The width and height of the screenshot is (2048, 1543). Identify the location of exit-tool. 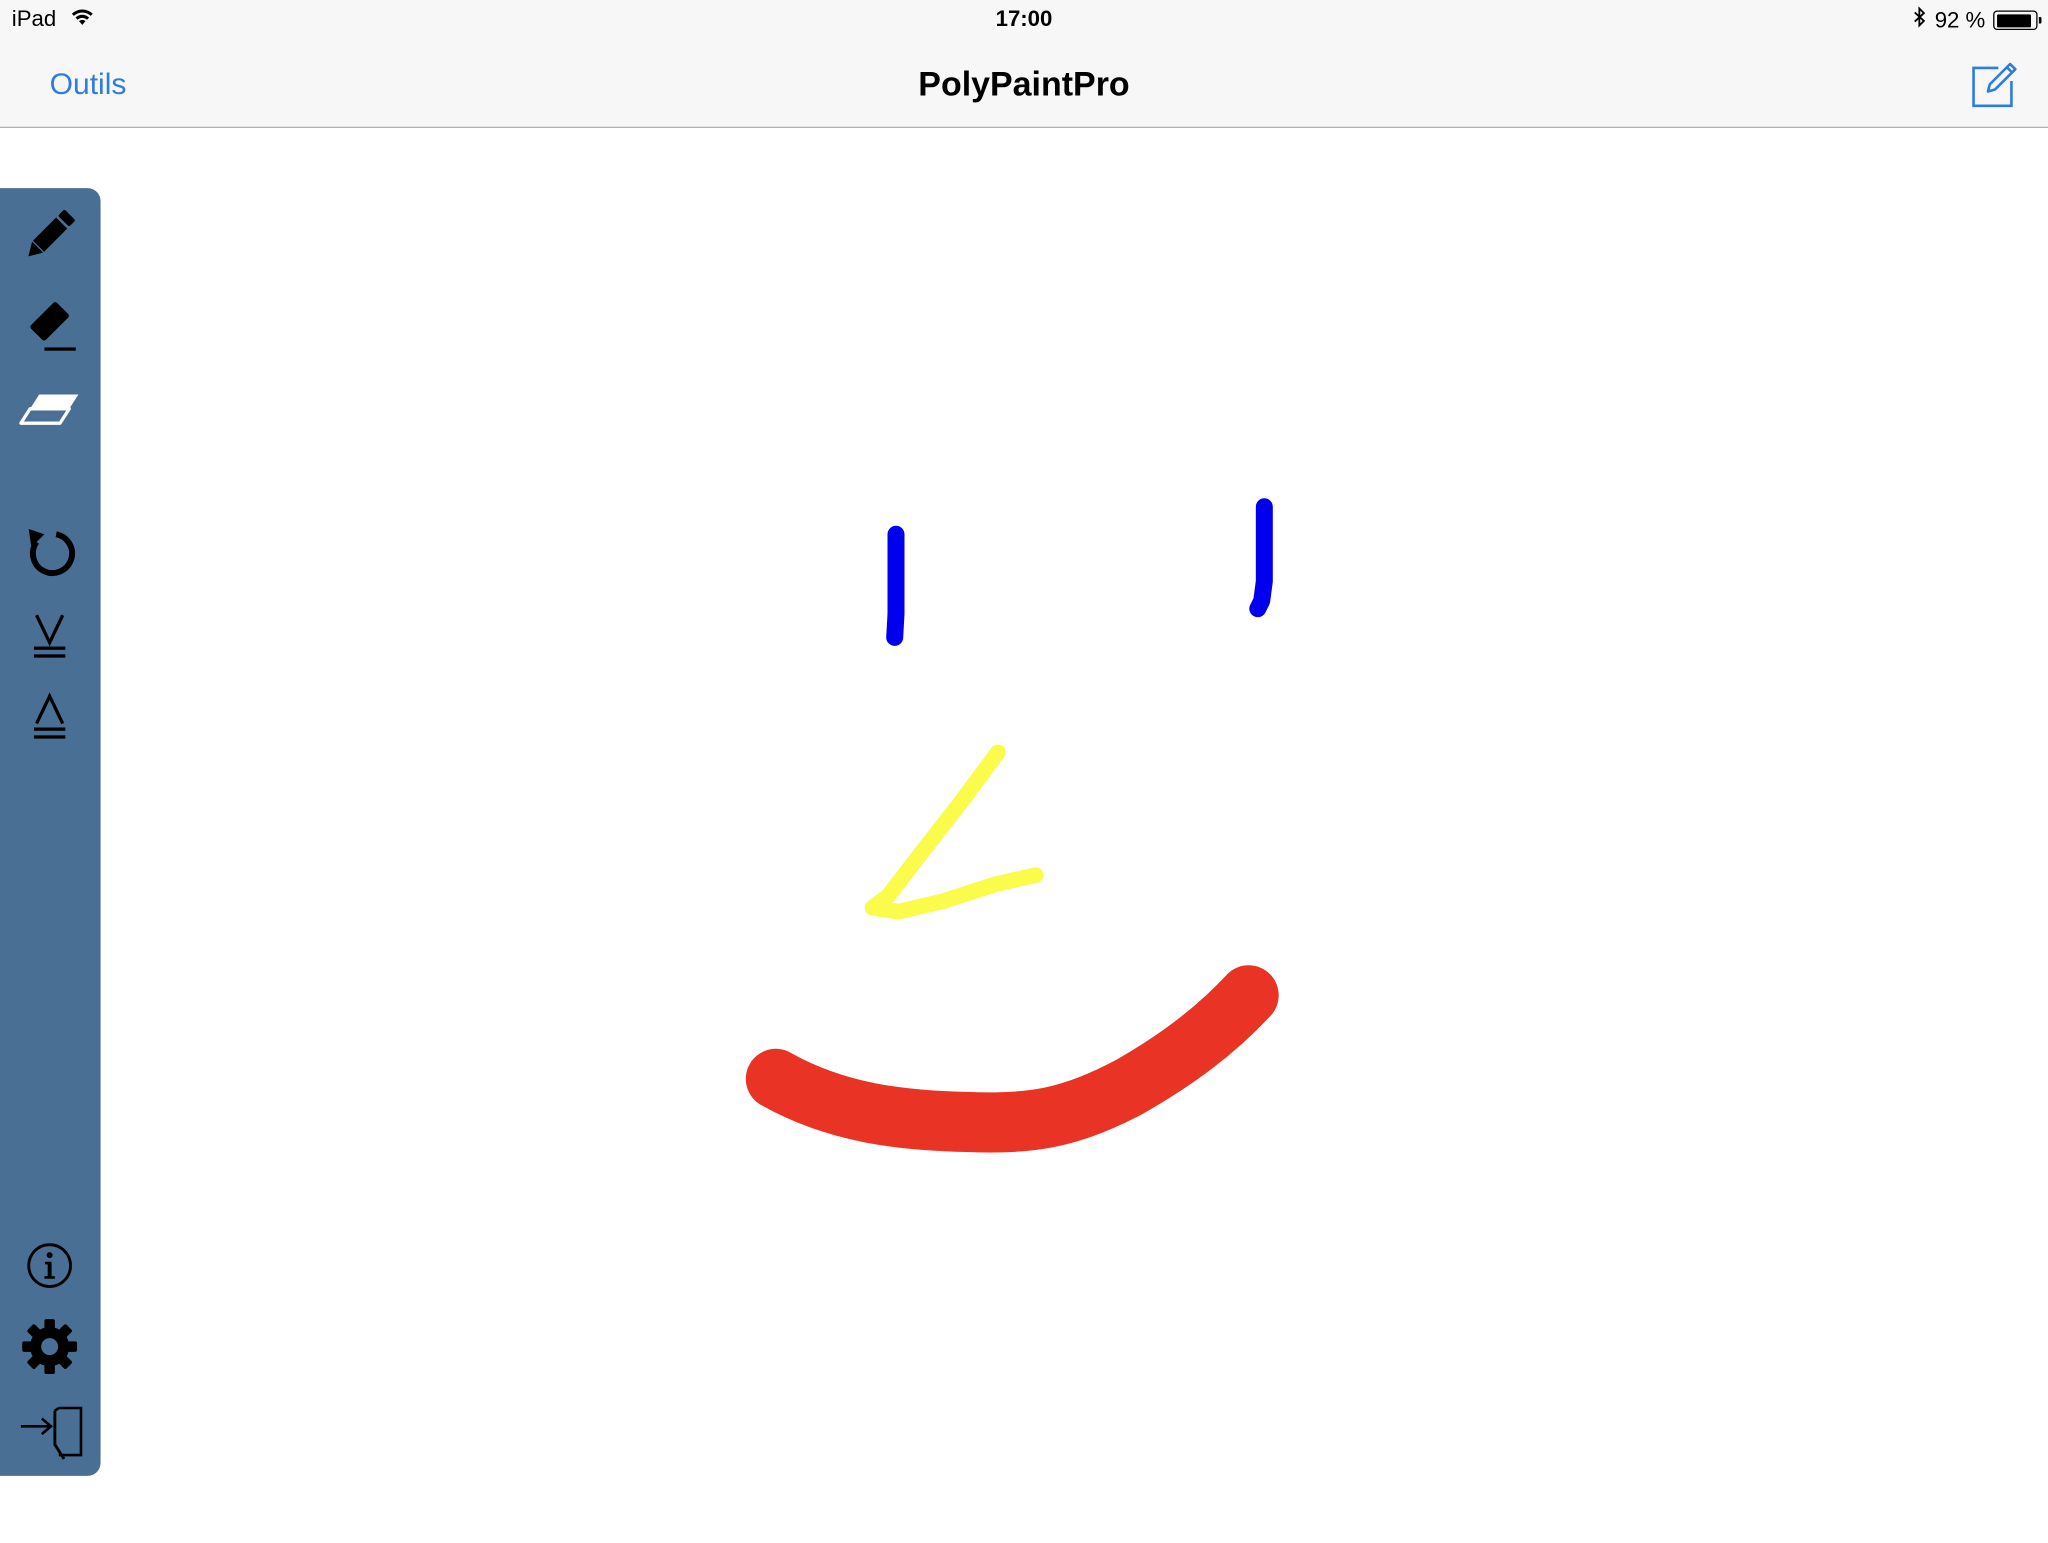
(49, 1431).